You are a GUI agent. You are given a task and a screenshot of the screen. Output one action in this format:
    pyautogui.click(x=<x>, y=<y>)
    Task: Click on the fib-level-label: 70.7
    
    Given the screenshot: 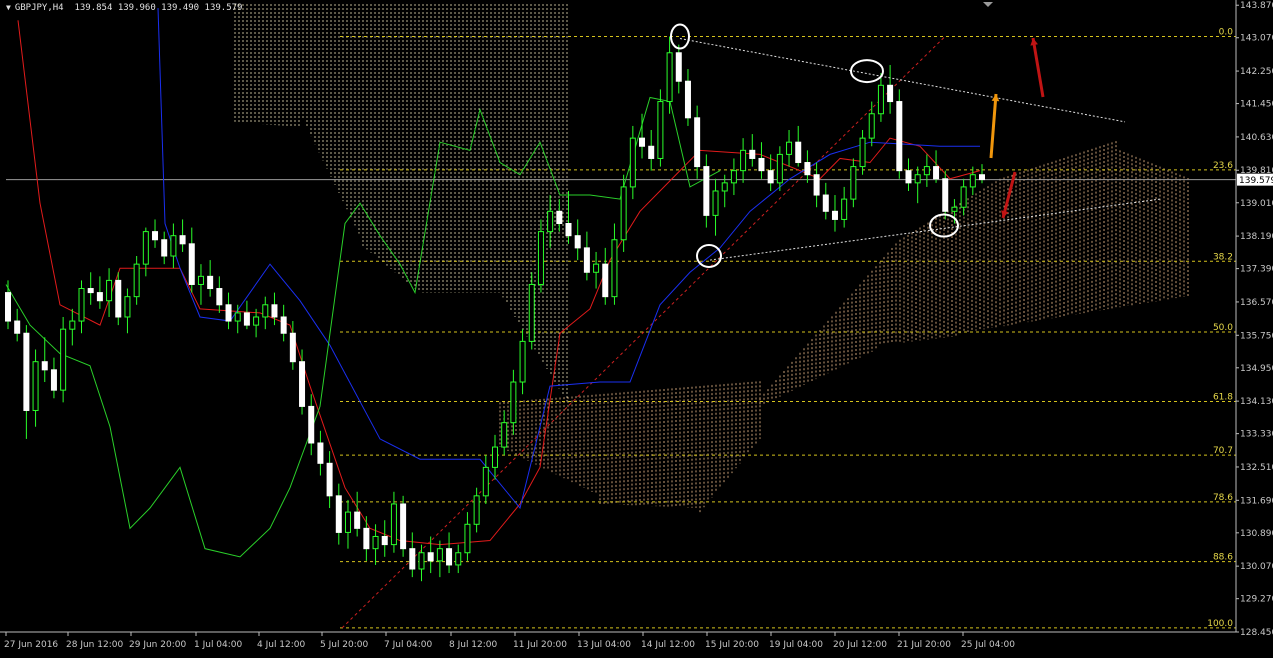 What is the action you would take?
    pyautogui.click(x=1223, y=451)
    